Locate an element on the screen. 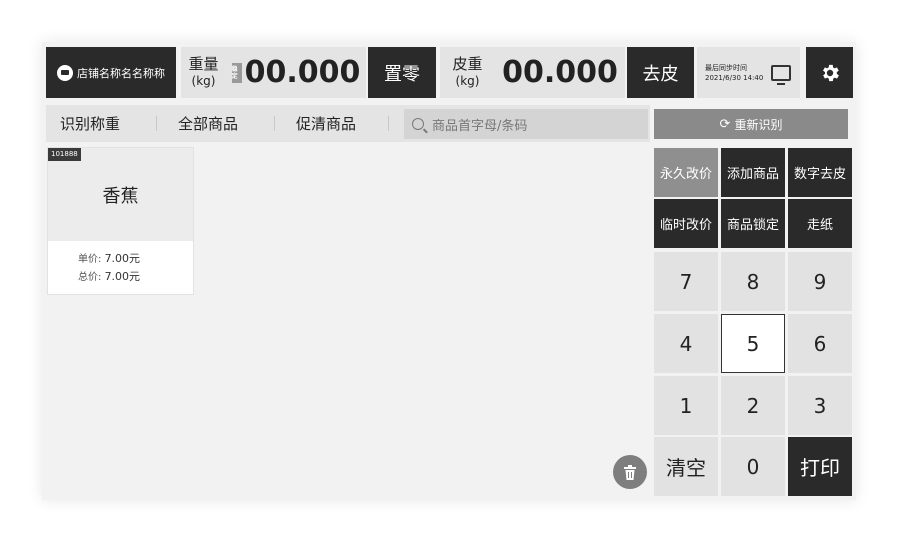  unit-price: 7.00元 is located at coordinates (122, 258).